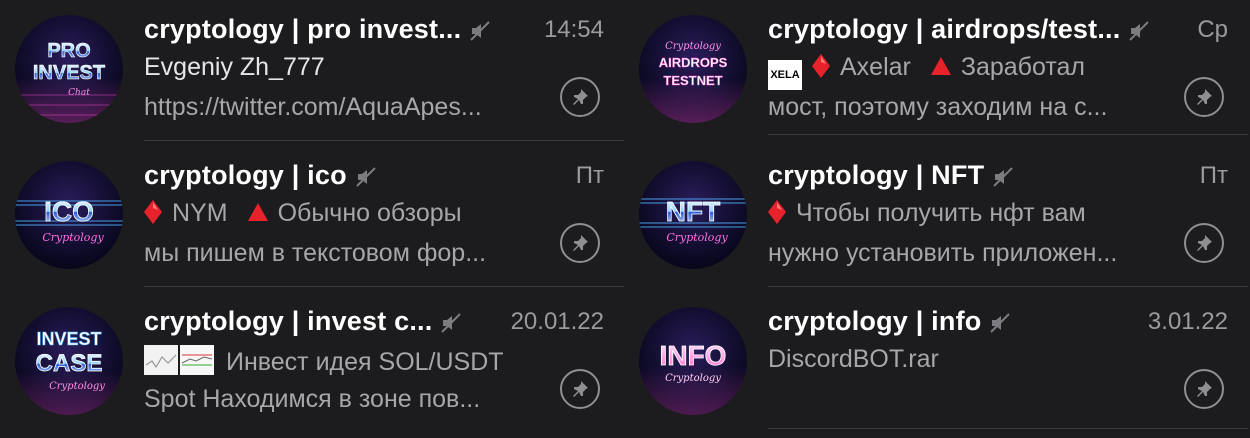 Image resolution: width=1250 pixels, height=438 pixels. I want to click on avatar: Cryptology AIRDROPS TESTNET, so click(693, 69).